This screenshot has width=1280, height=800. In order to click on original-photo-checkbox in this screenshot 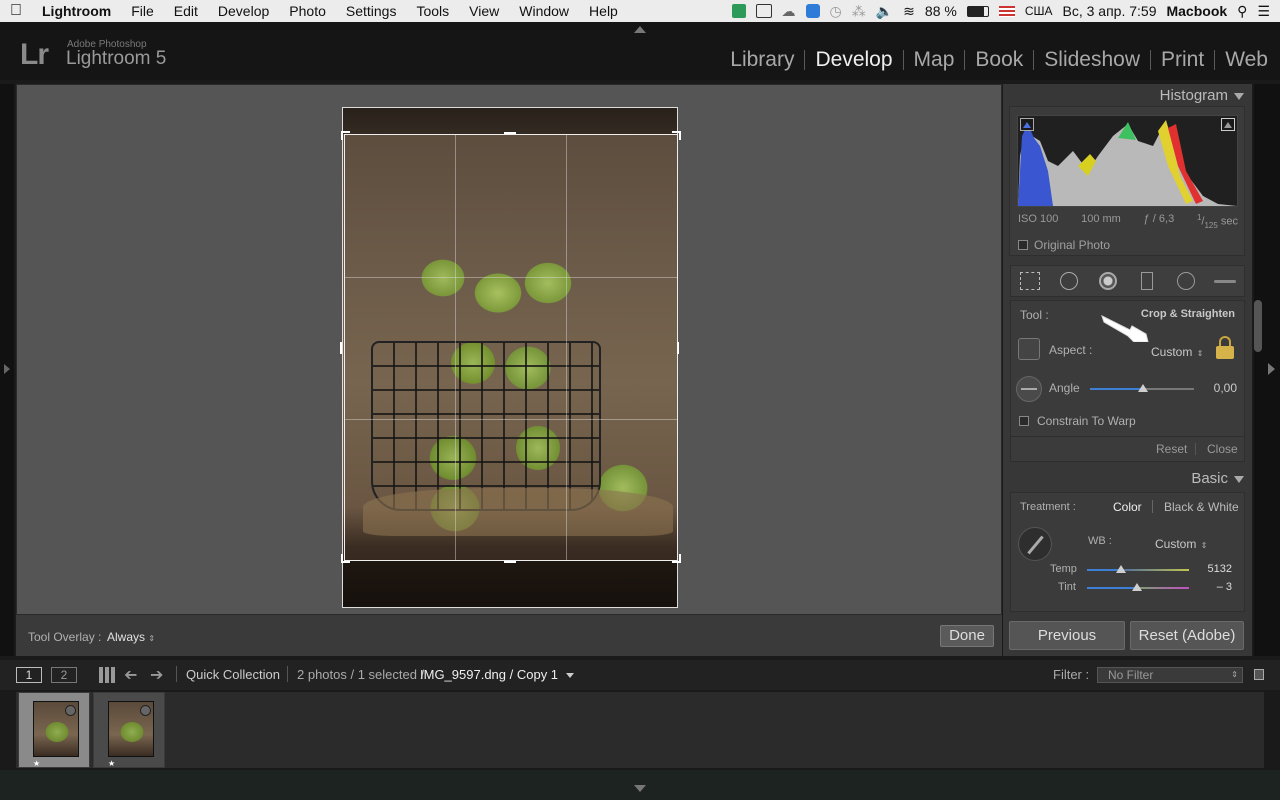, I will do `click(1023, 245)`.